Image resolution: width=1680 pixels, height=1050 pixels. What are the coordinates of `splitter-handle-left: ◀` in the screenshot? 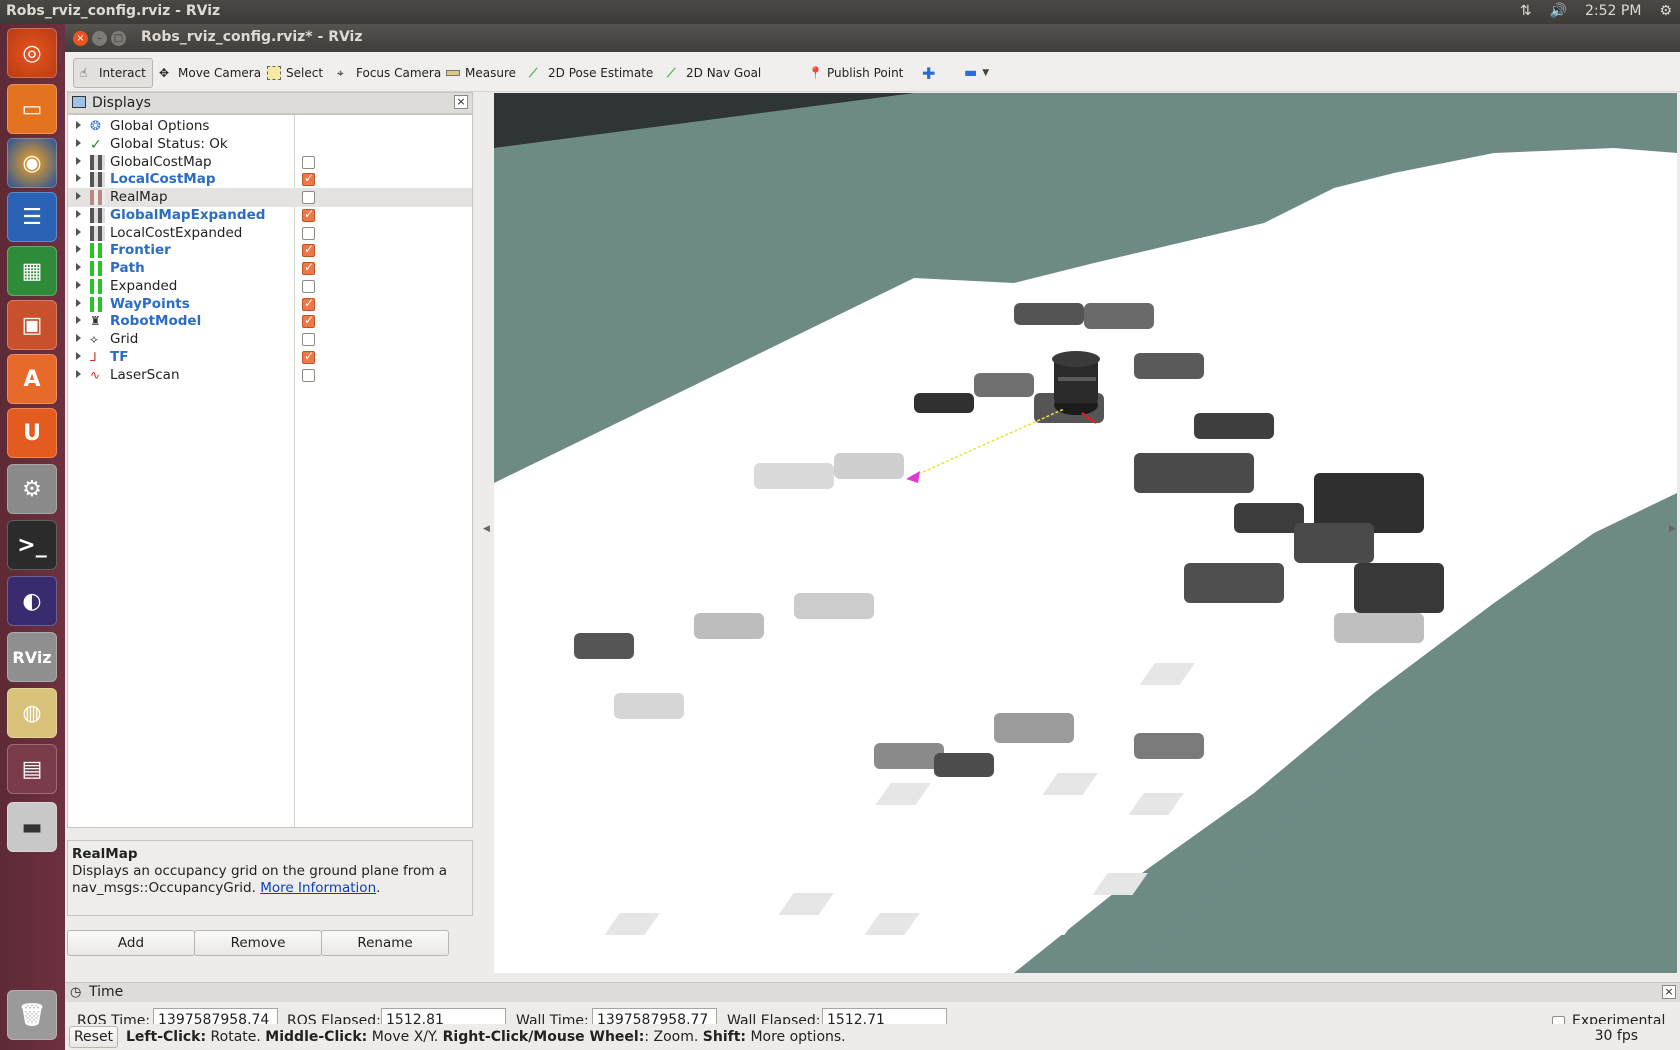 It's located at (486, 529).